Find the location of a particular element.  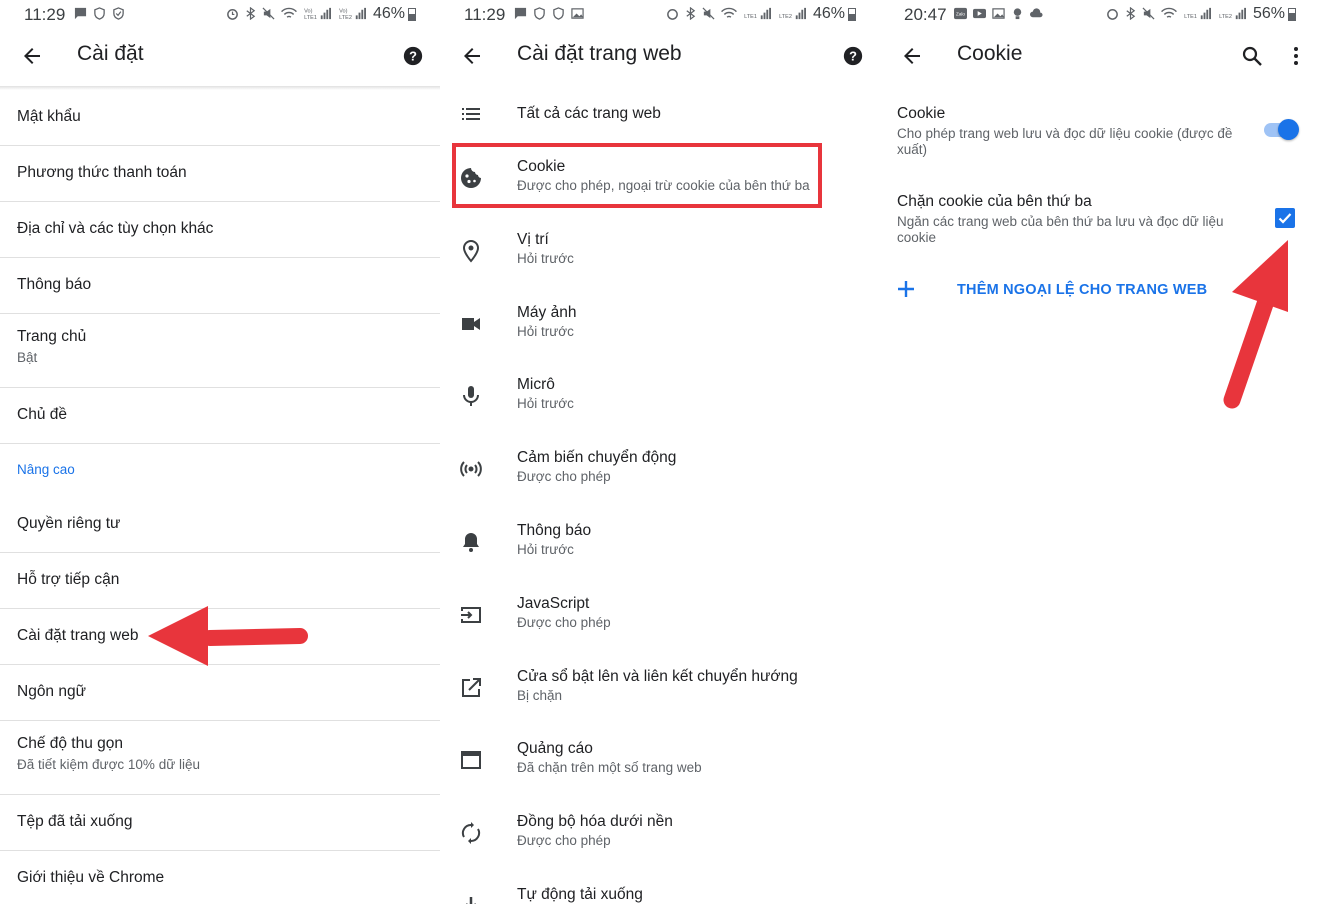

camera-icon is located at coordinates (471, 323).